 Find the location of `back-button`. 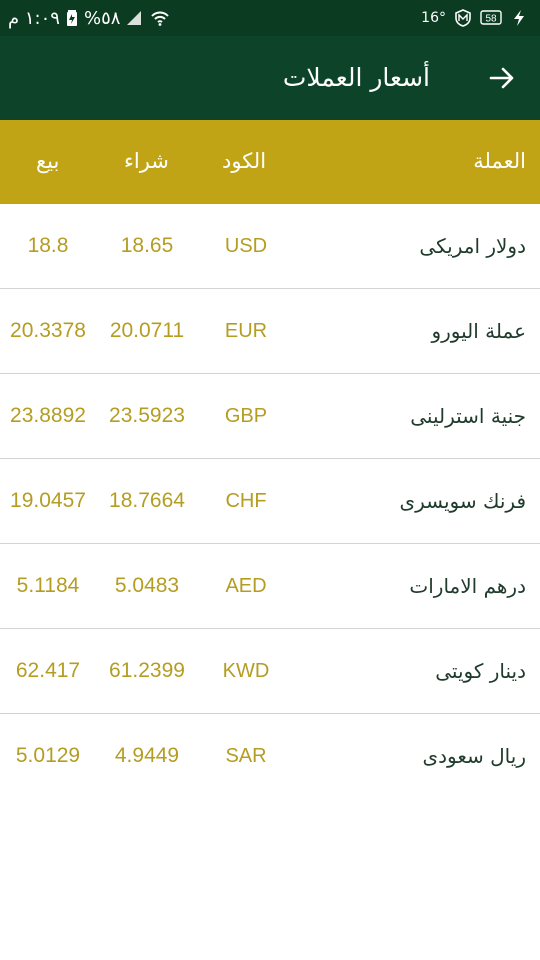

back-button is located at coordinates (502, 78).